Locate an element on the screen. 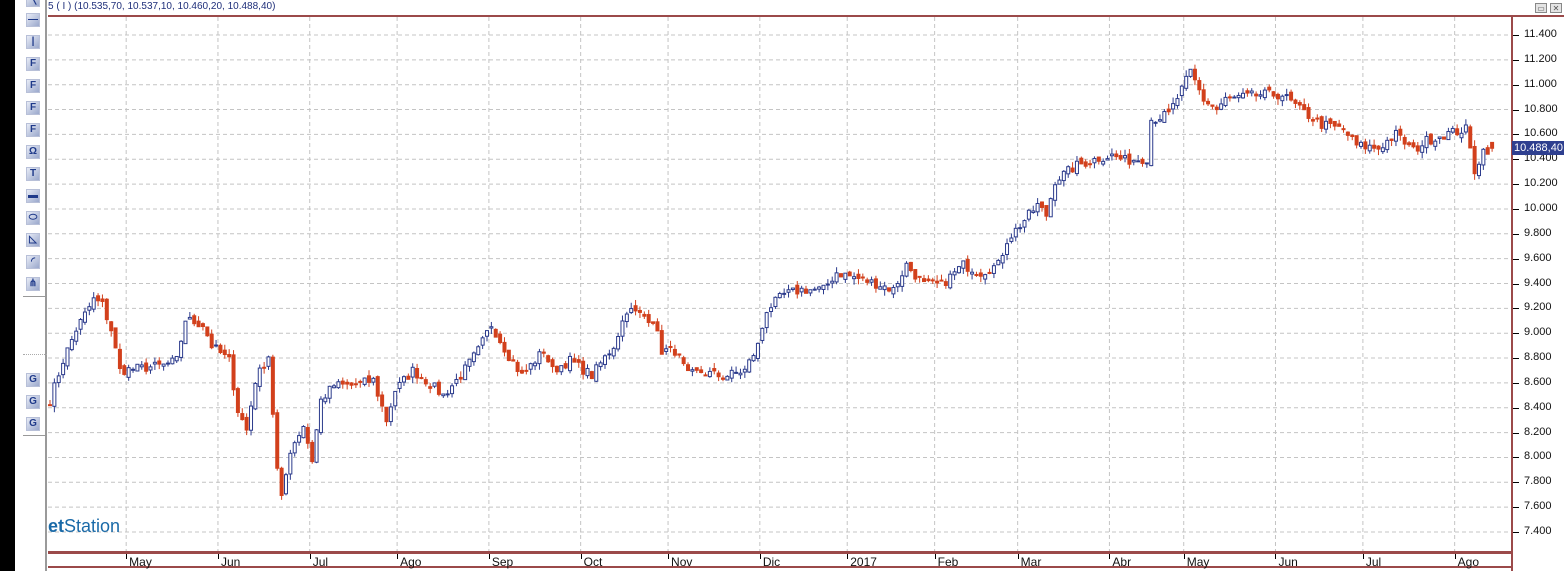 Image resolution: width=1564 pixels, height=571 pixels. rectangle-tool-icon: ▬ is located at coordinates (33, 196).